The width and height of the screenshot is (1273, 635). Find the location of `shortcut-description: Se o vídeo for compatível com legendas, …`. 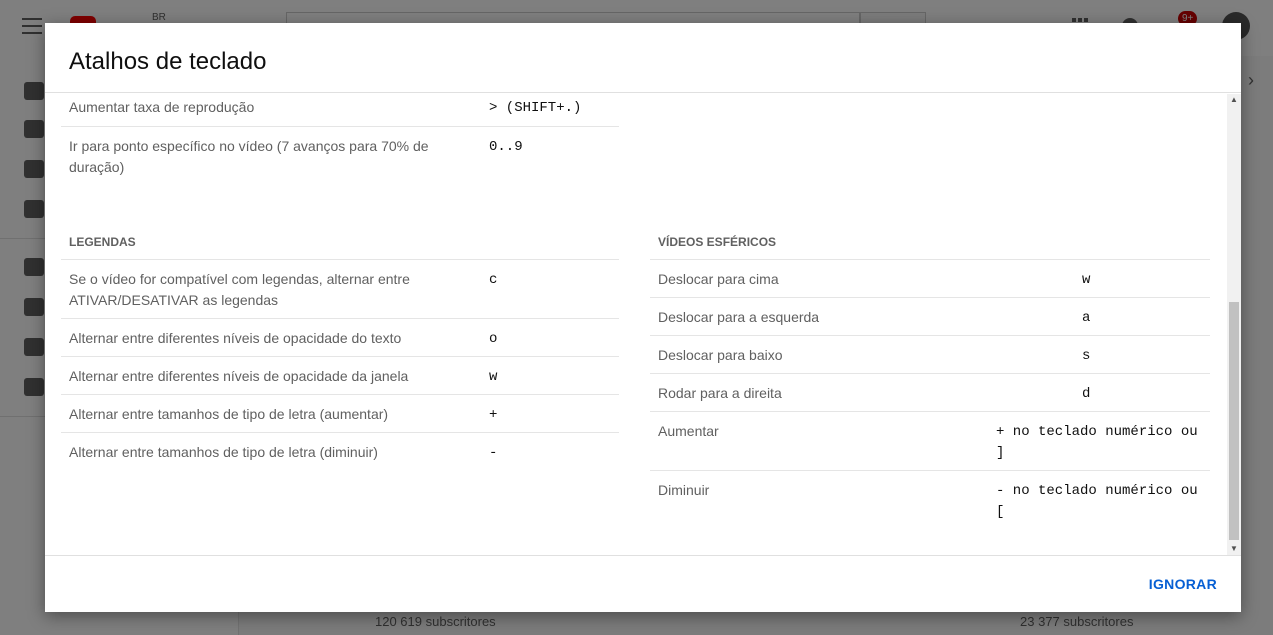

shortcut-description: Se o vídeo for compatível com legendas, … is located at coordinates (239, 289).